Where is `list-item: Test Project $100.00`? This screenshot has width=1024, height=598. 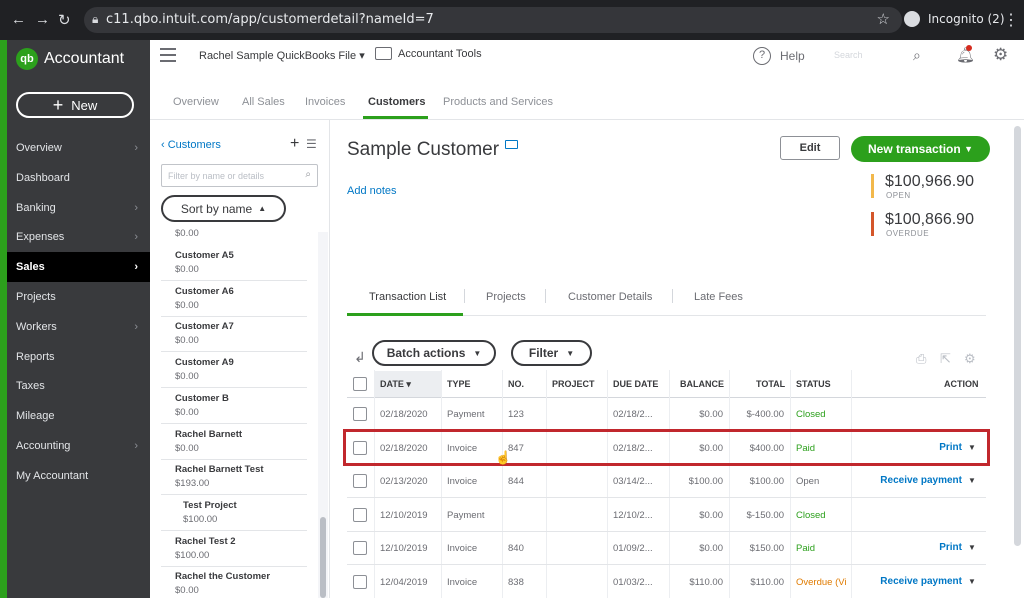 list-item: Test Project $100.00 is located at coordinates (234, 513).